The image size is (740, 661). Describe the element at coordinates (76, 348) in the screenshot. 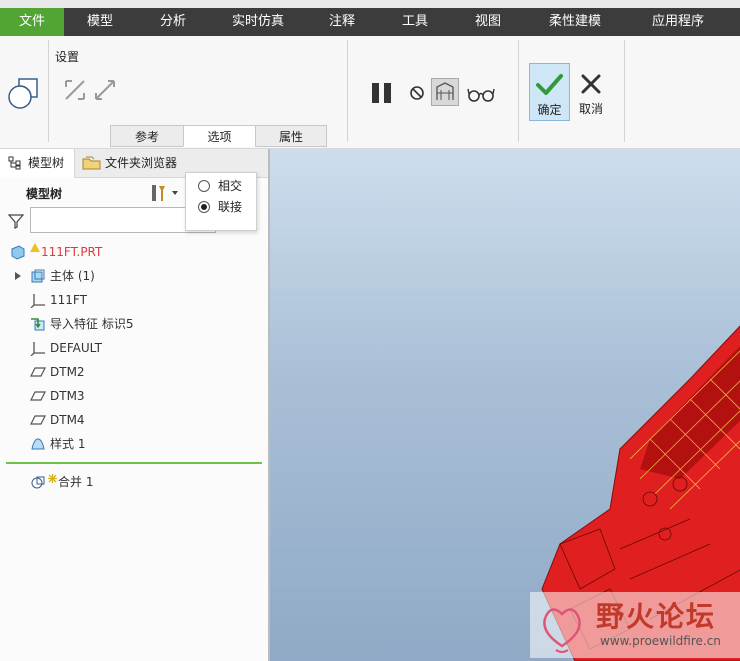

I see `tree-item-default-csys-label: DEFAULT` at that location.